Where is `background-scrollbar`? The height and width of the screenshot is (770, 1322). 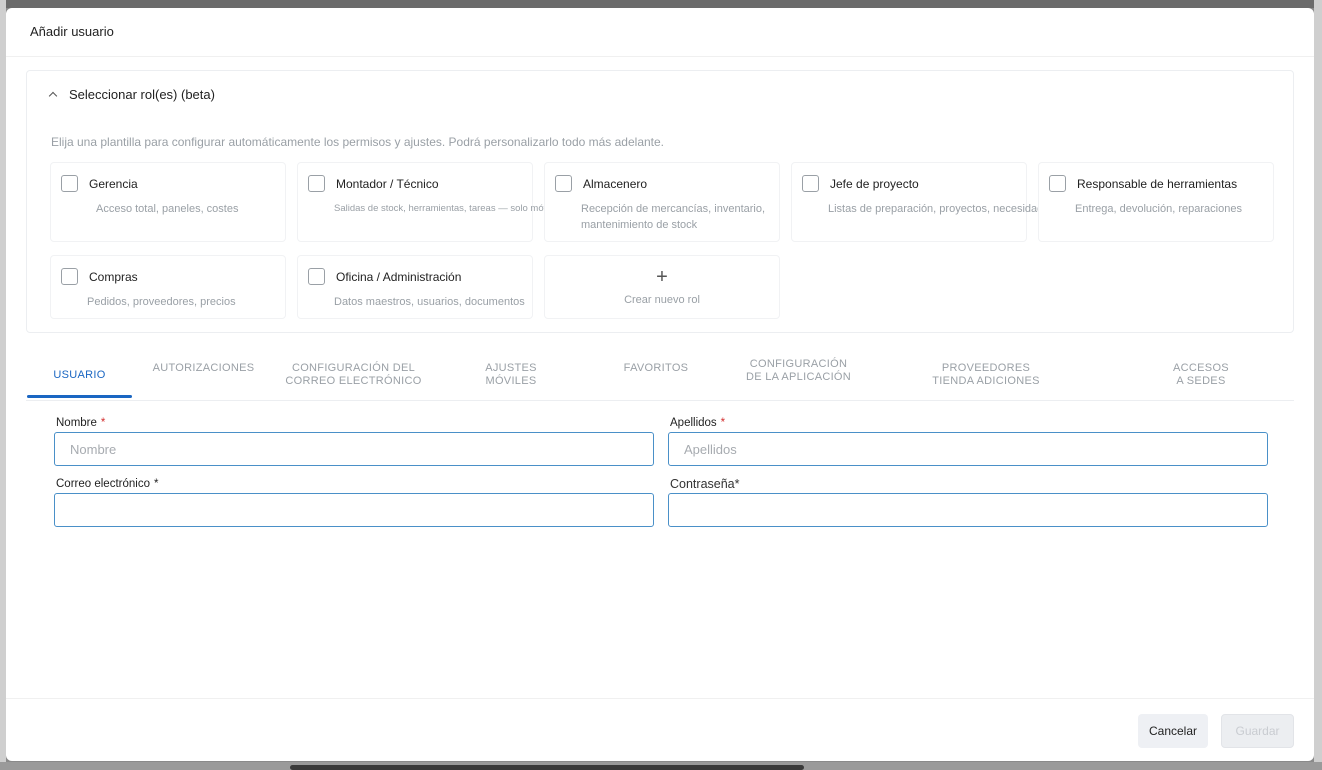 background-scrollbar is located at coordinates (547, 767).